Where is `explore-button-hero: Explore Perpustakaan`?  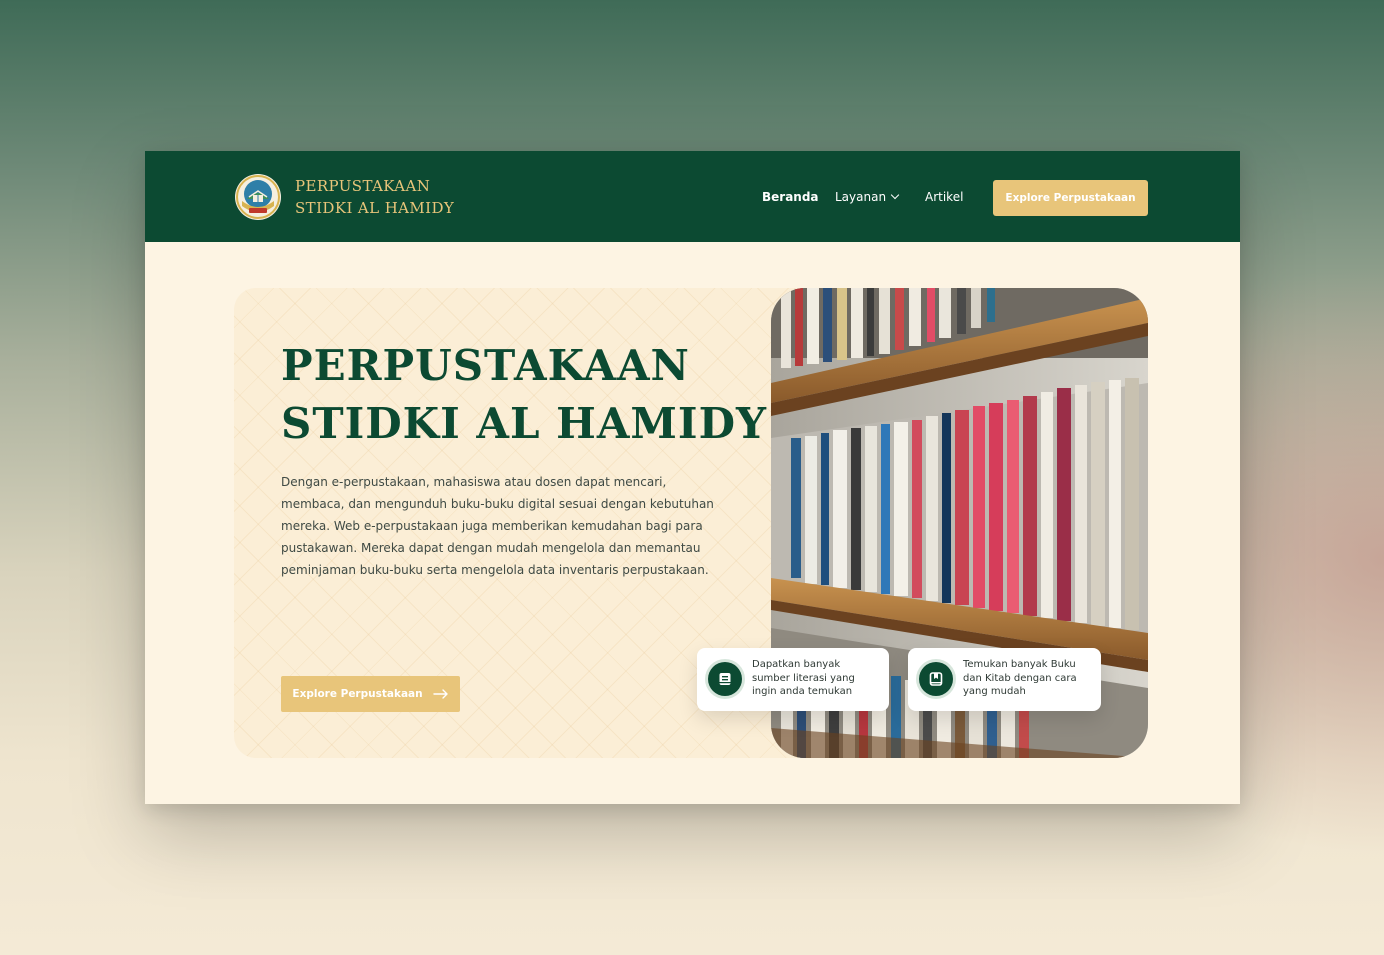
explore-button-hero: Explore Perpustakaan is located at coordinates (370, 694).